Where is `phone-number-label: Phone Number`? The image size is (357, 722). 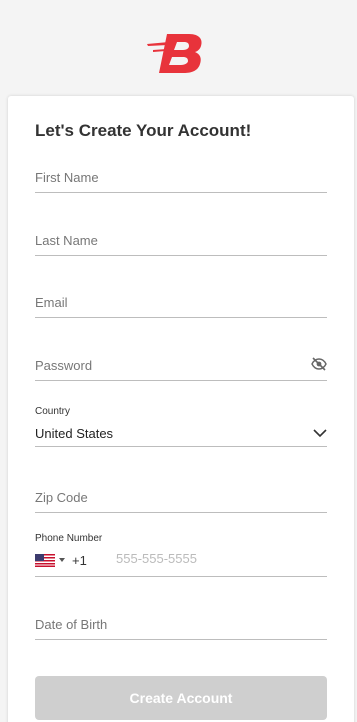 phone-number-label: Phone Number is located at coordinates (69, 538).